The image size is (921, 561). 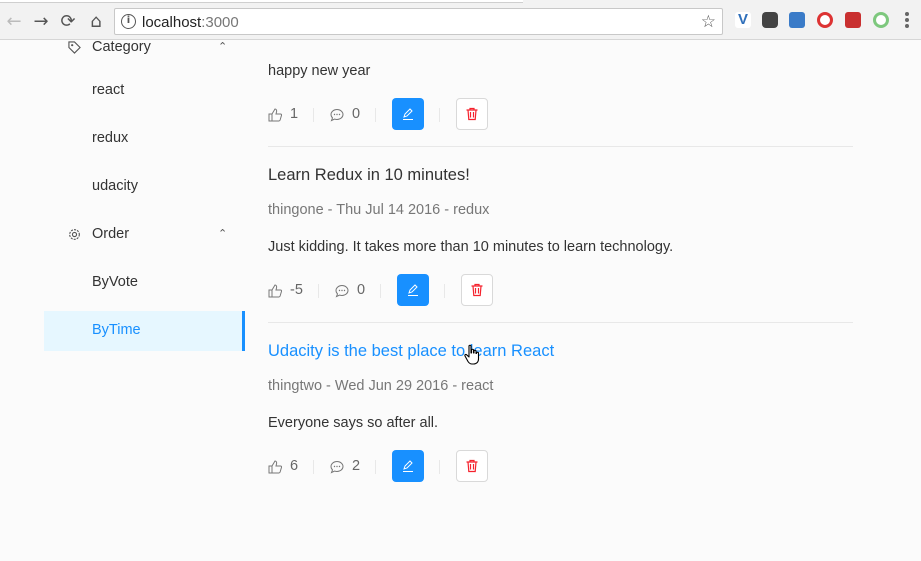 What do you see at coordinates (128, 21) in the screenshot?
I see `info-icon: i` at bounding box center [128, 21].